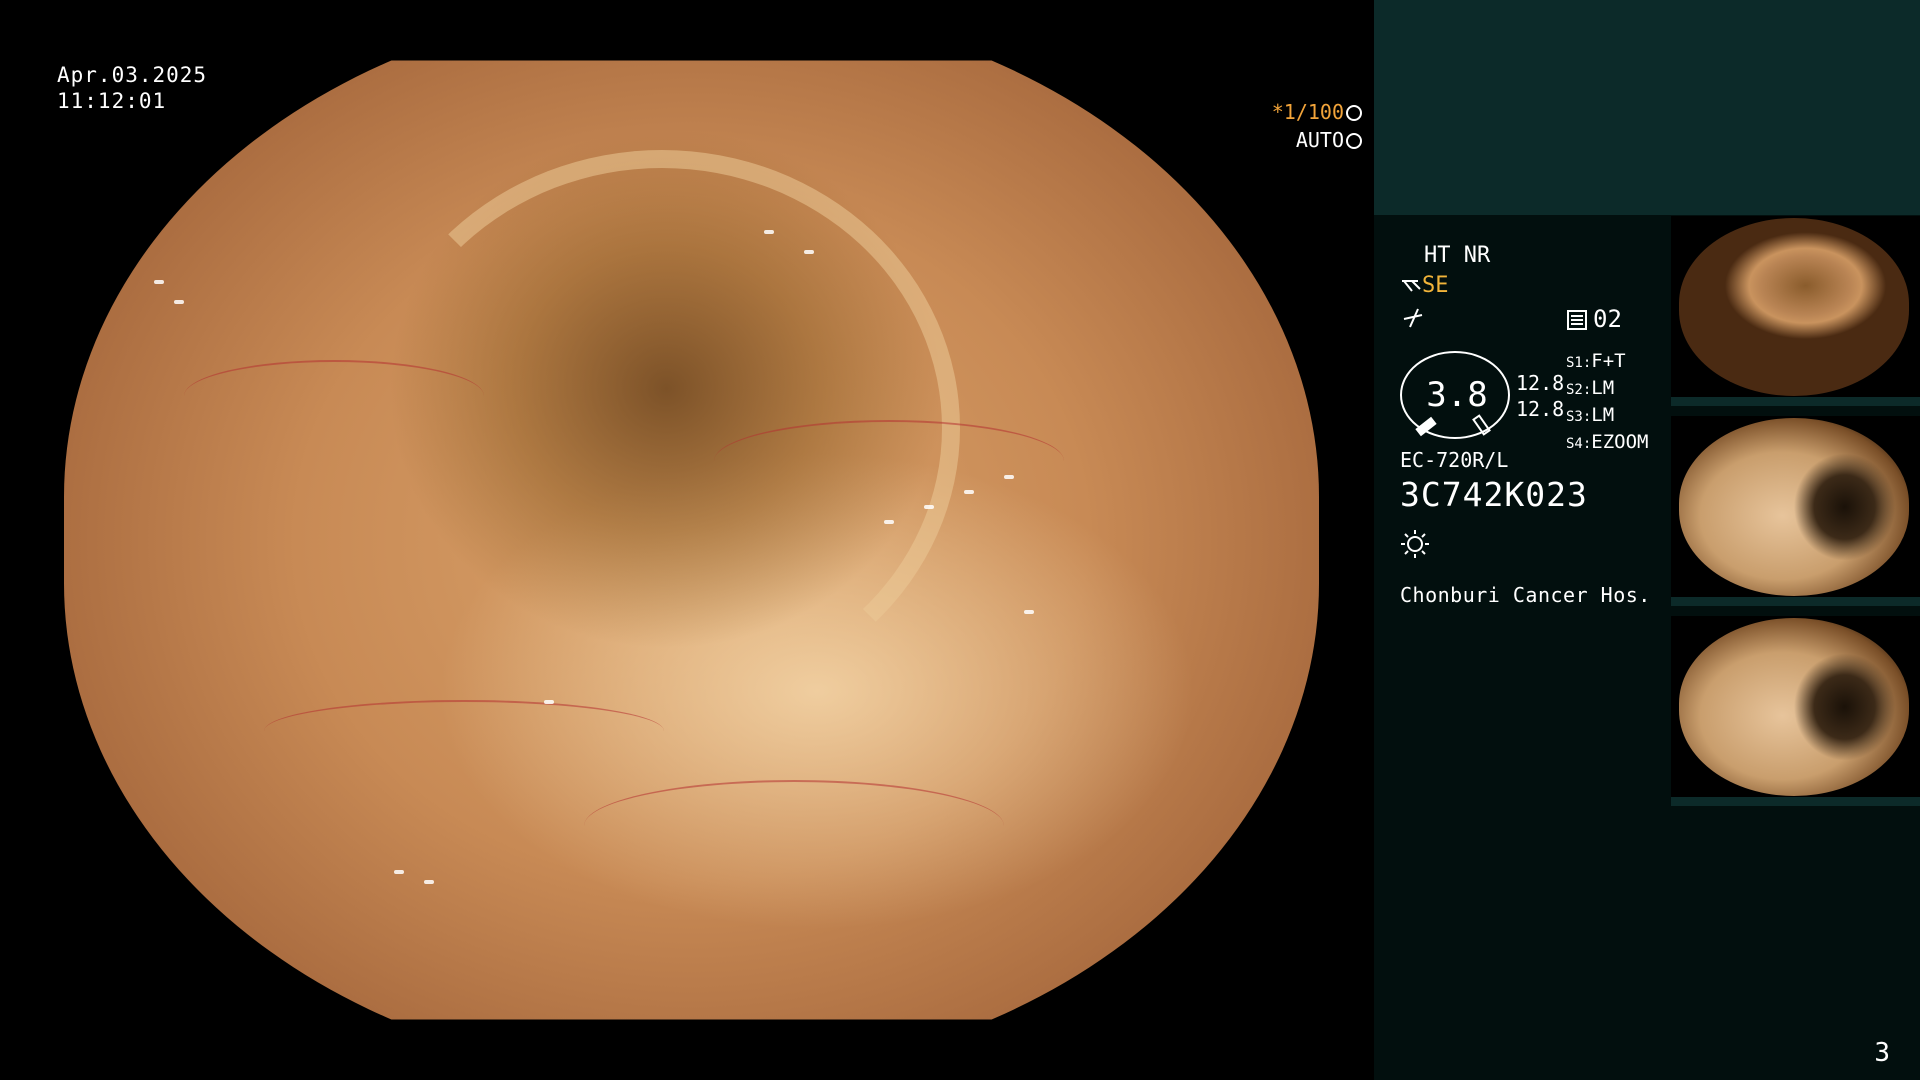 This screenshot has width=1920, height=1080. Describe the element at coordinates (1882, 1053) in the screenshot. I see `page-number: 3` at that location.